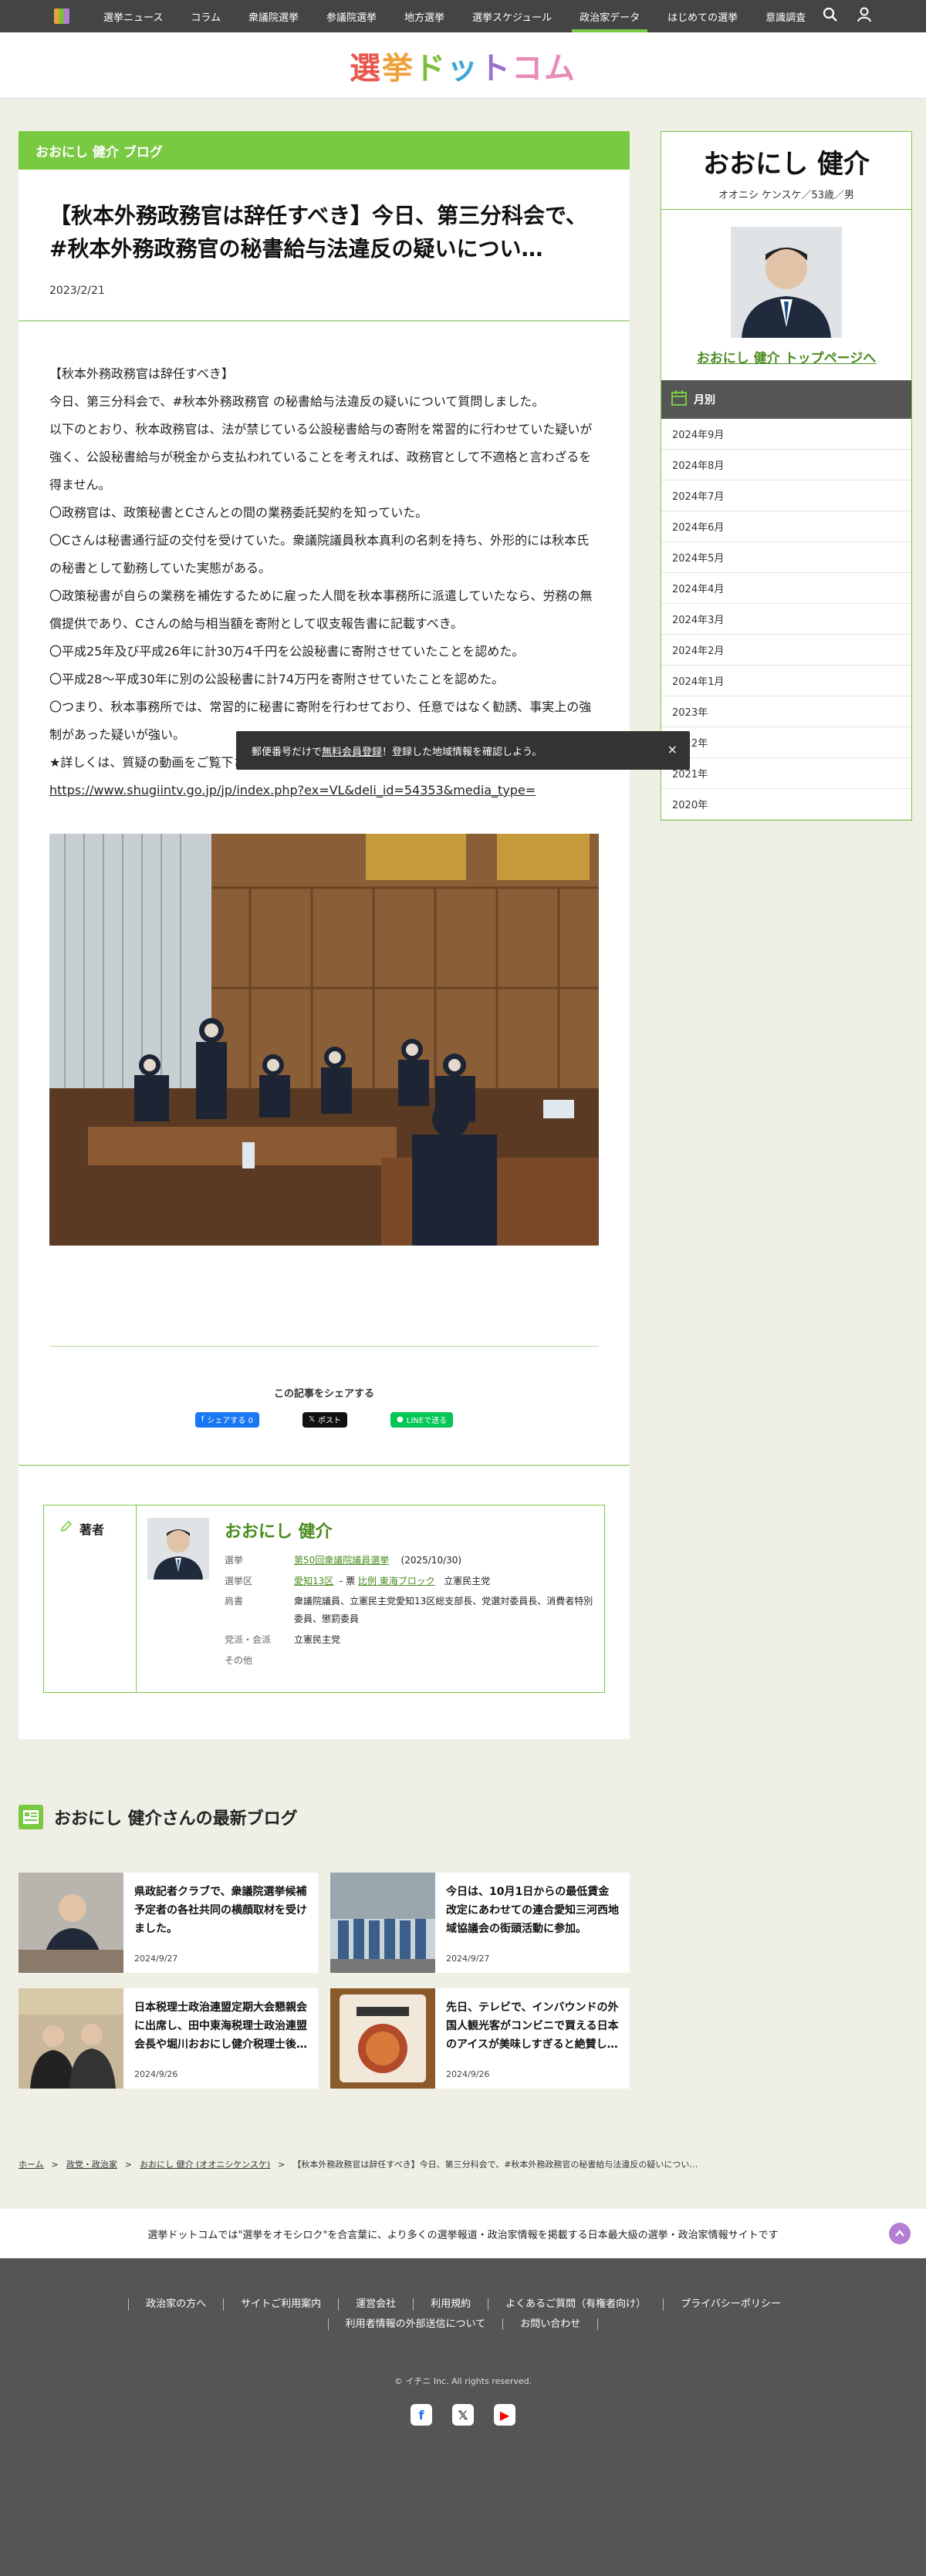 This screenshot has width=926, height=2576. Describe the element at coordinates (71, 2038) in the screenshot. I see `blog-card-thumbnail` at that location.